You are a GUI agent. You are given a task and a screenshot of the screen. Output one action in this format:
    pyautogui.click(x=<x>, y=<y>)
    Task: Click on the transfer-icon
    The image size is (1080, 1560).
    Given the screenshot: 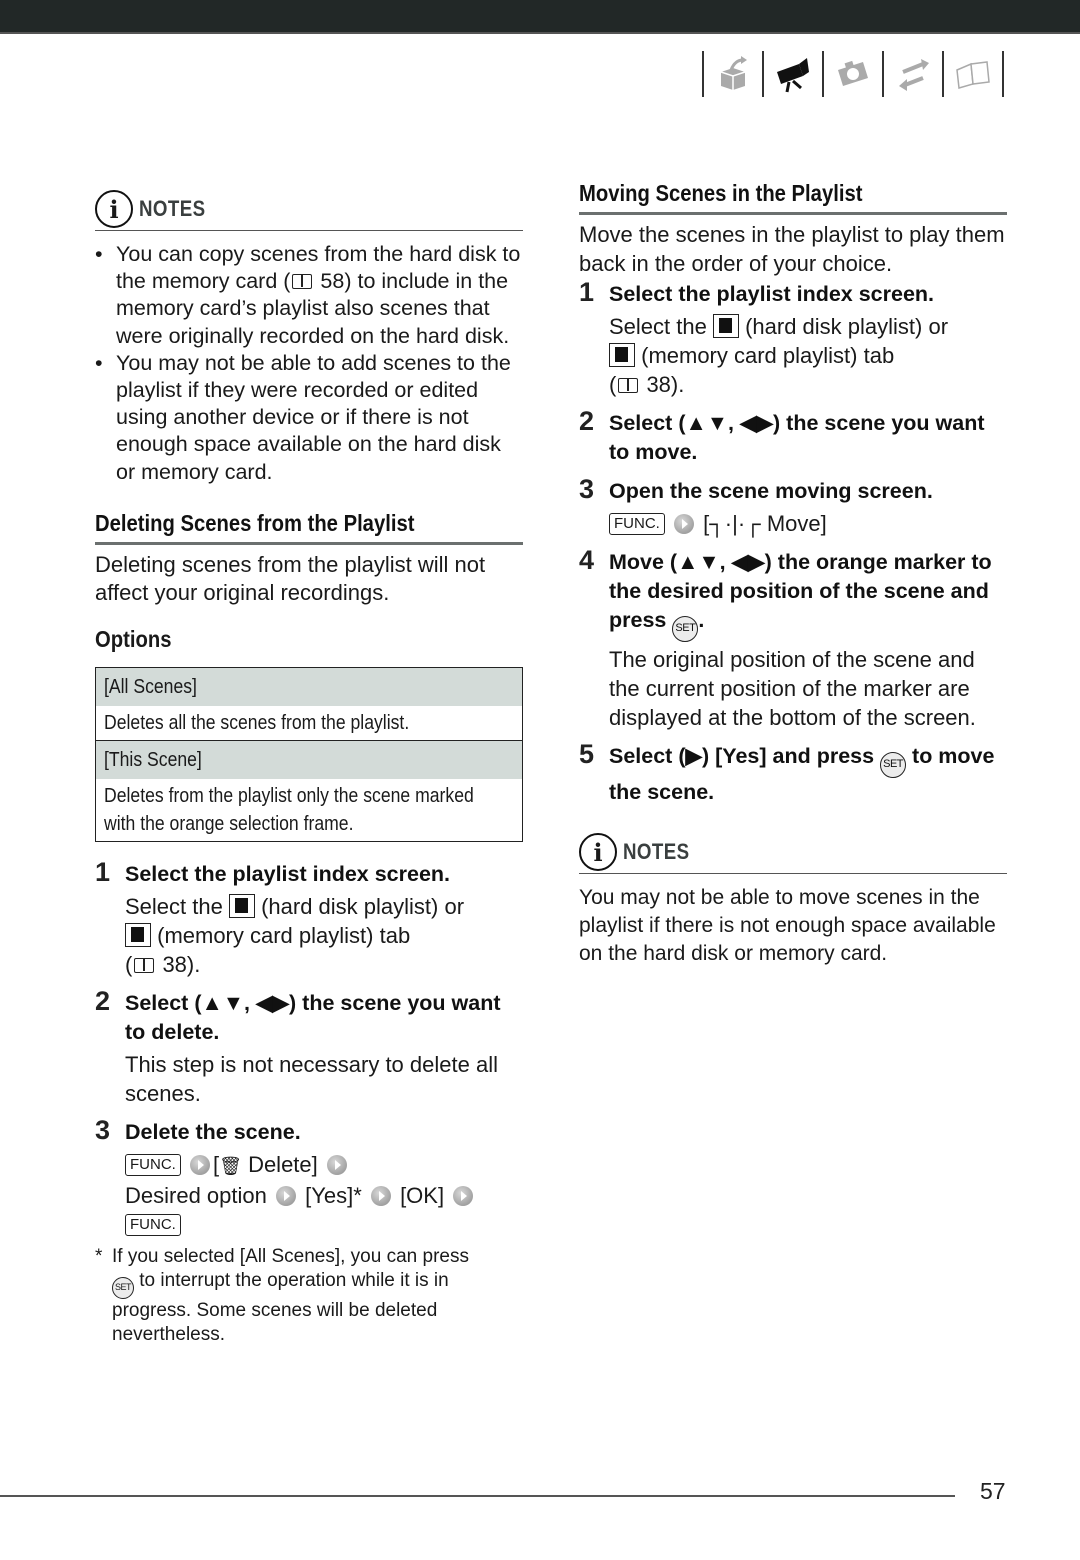 What is the action you would take?
    pyautogui.click(x=913, y=74)
    